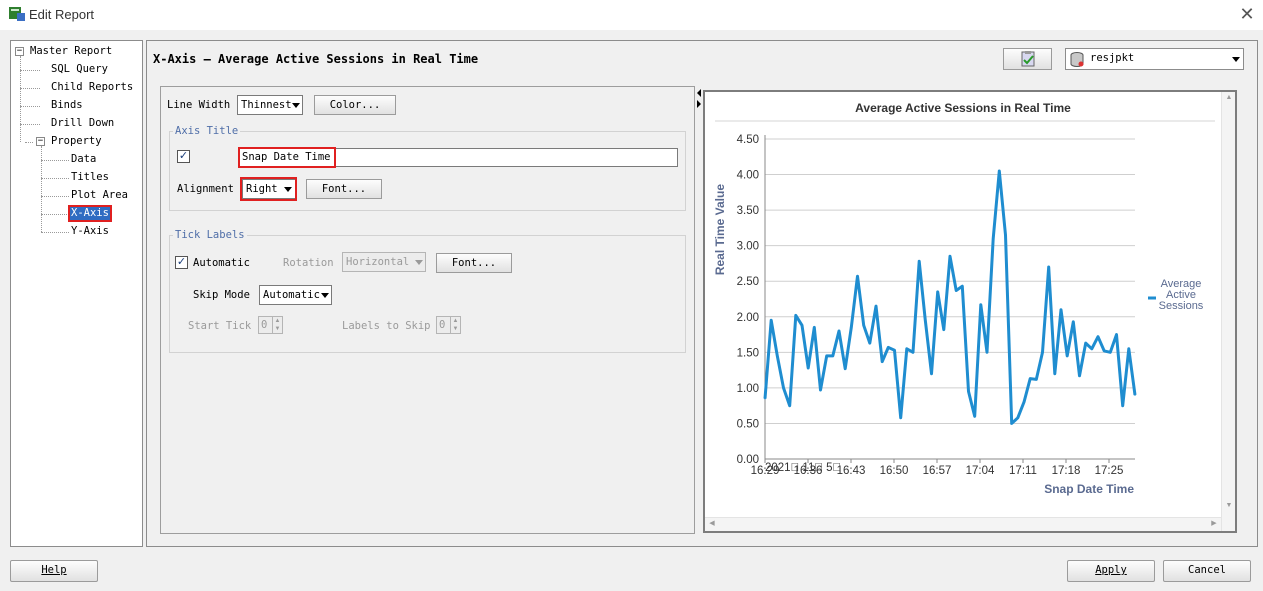  What do you see at coordinates (183, 156) in the screenshot?
I see `axis-title-checkbox: ✓` at bounding box center [183, 156].